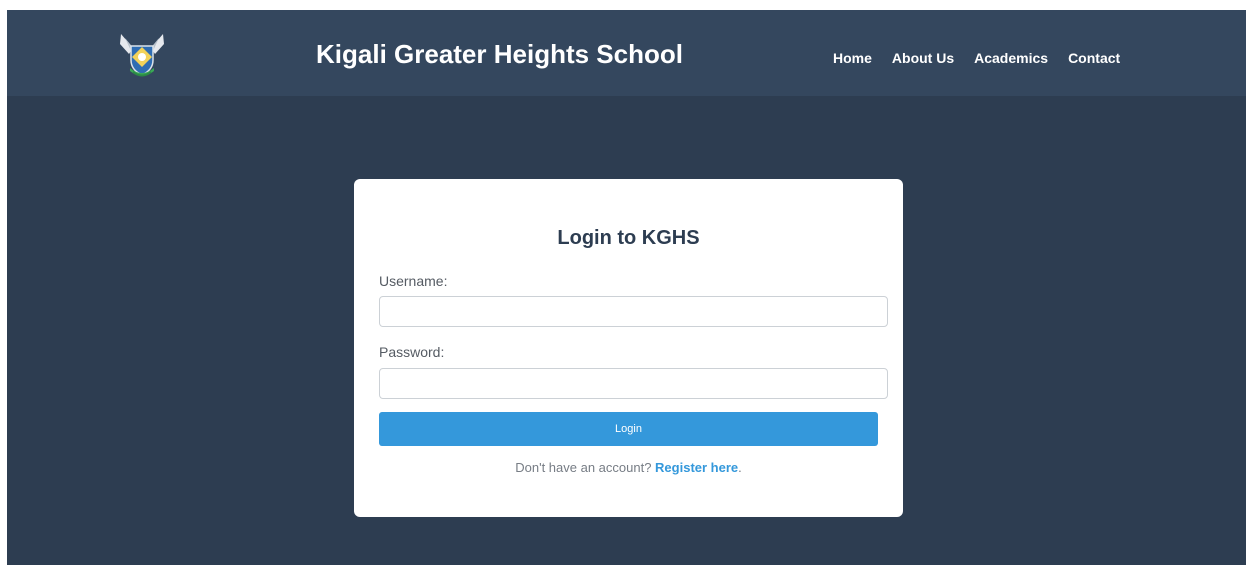  I want to click on password-input, so click(633, 383).